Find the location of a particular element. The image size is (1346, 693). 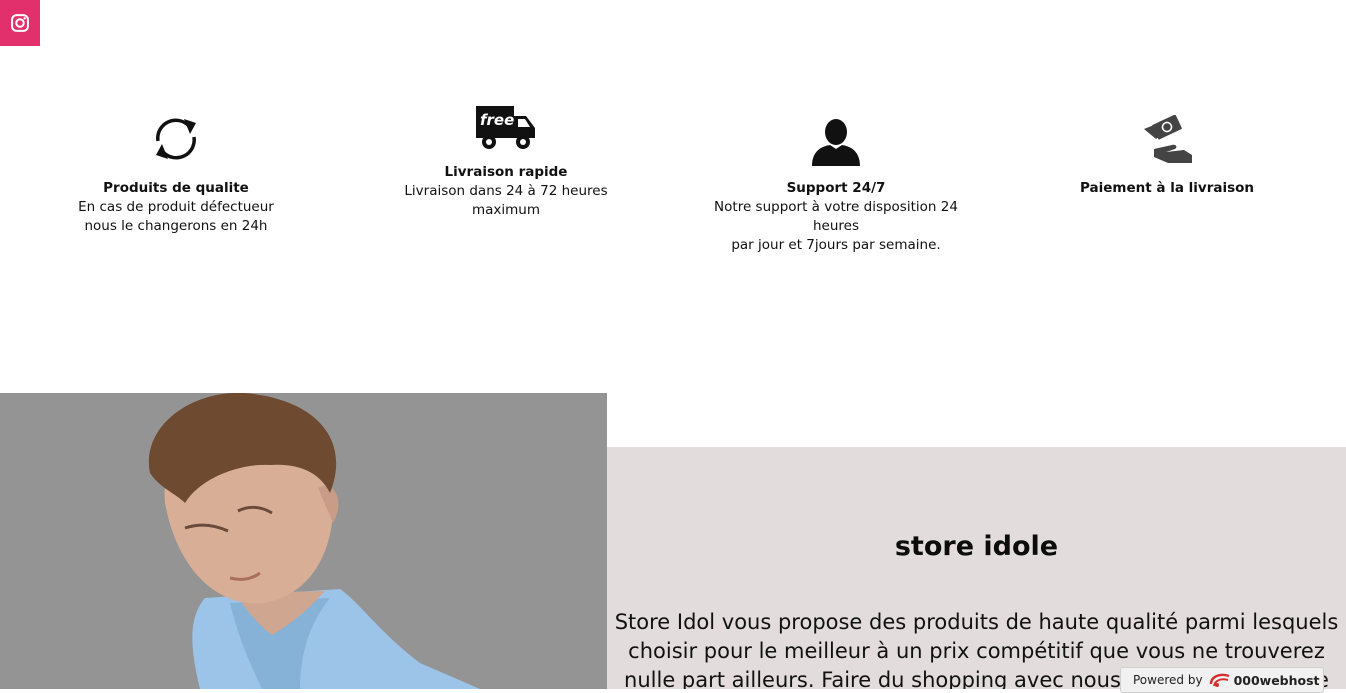

feature-title: Support 24/7 is located at coordinates (836, 188).